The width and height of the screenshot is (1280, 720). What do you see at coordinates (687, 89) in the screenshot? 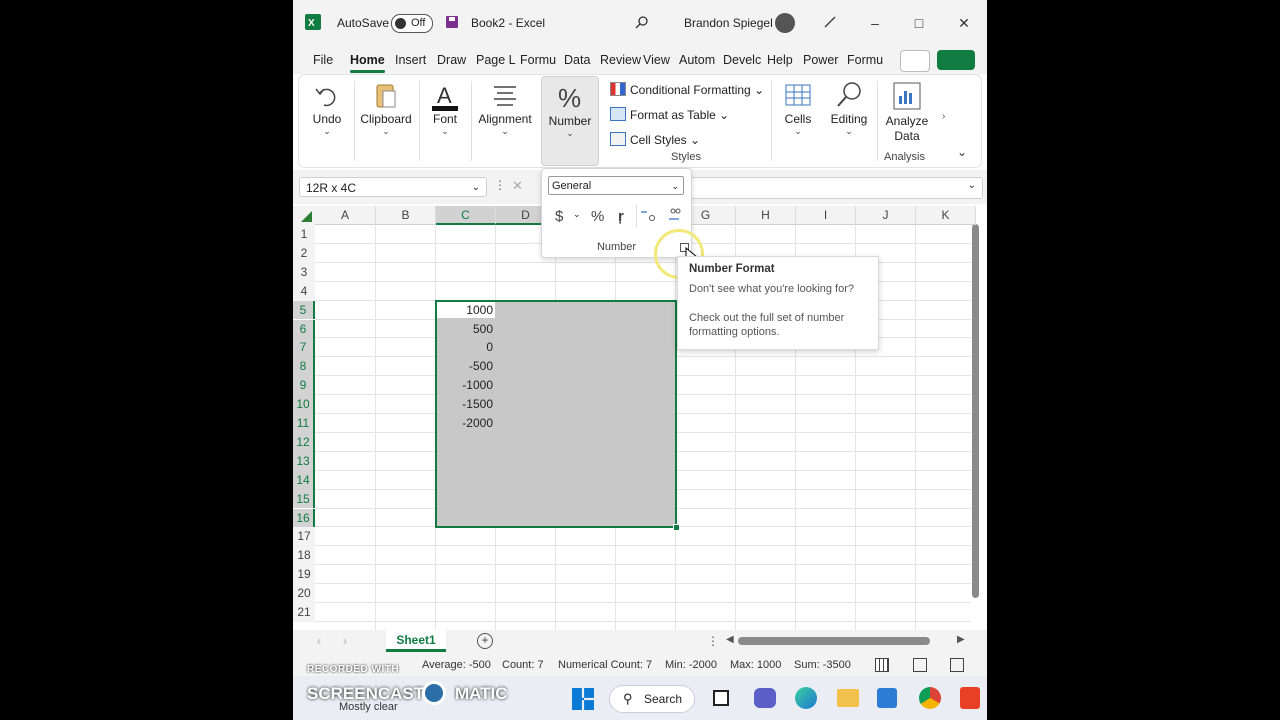
I see `conditional-formatting-button: Conditional Formatting ⌄` at bounding box center [687, 89].